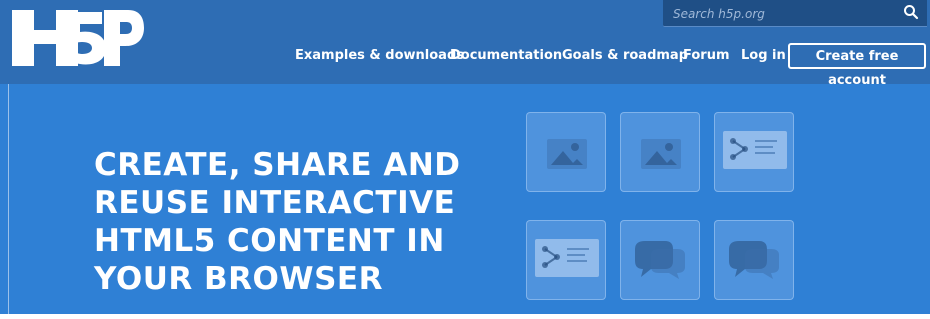  Describe the element at coordinates (465, 316) in the screenshot. I see `page-bottom-edge` at that location.